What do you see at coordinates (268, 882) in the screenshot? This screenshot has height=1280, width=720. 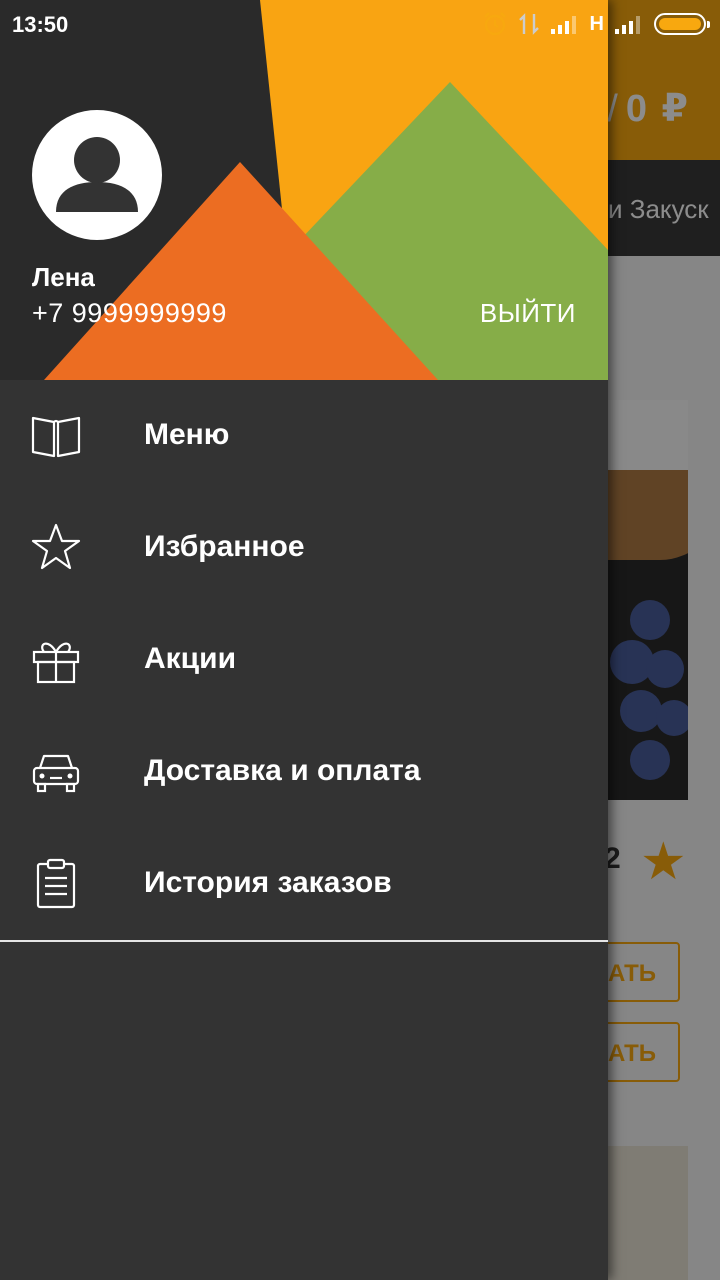 I see `menu-item-label: История заказов` at bounding box center [268, 882].